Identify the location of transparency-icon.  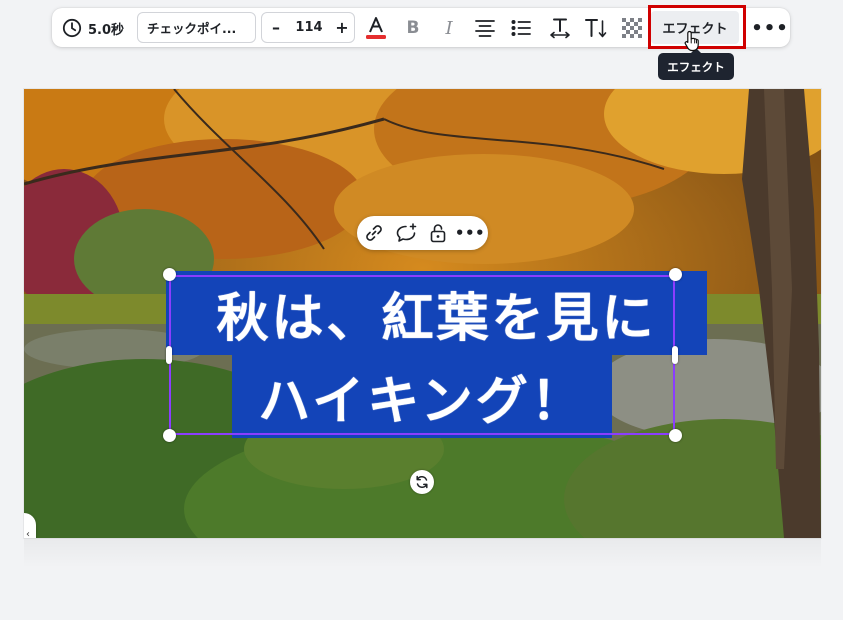
(632, 28).